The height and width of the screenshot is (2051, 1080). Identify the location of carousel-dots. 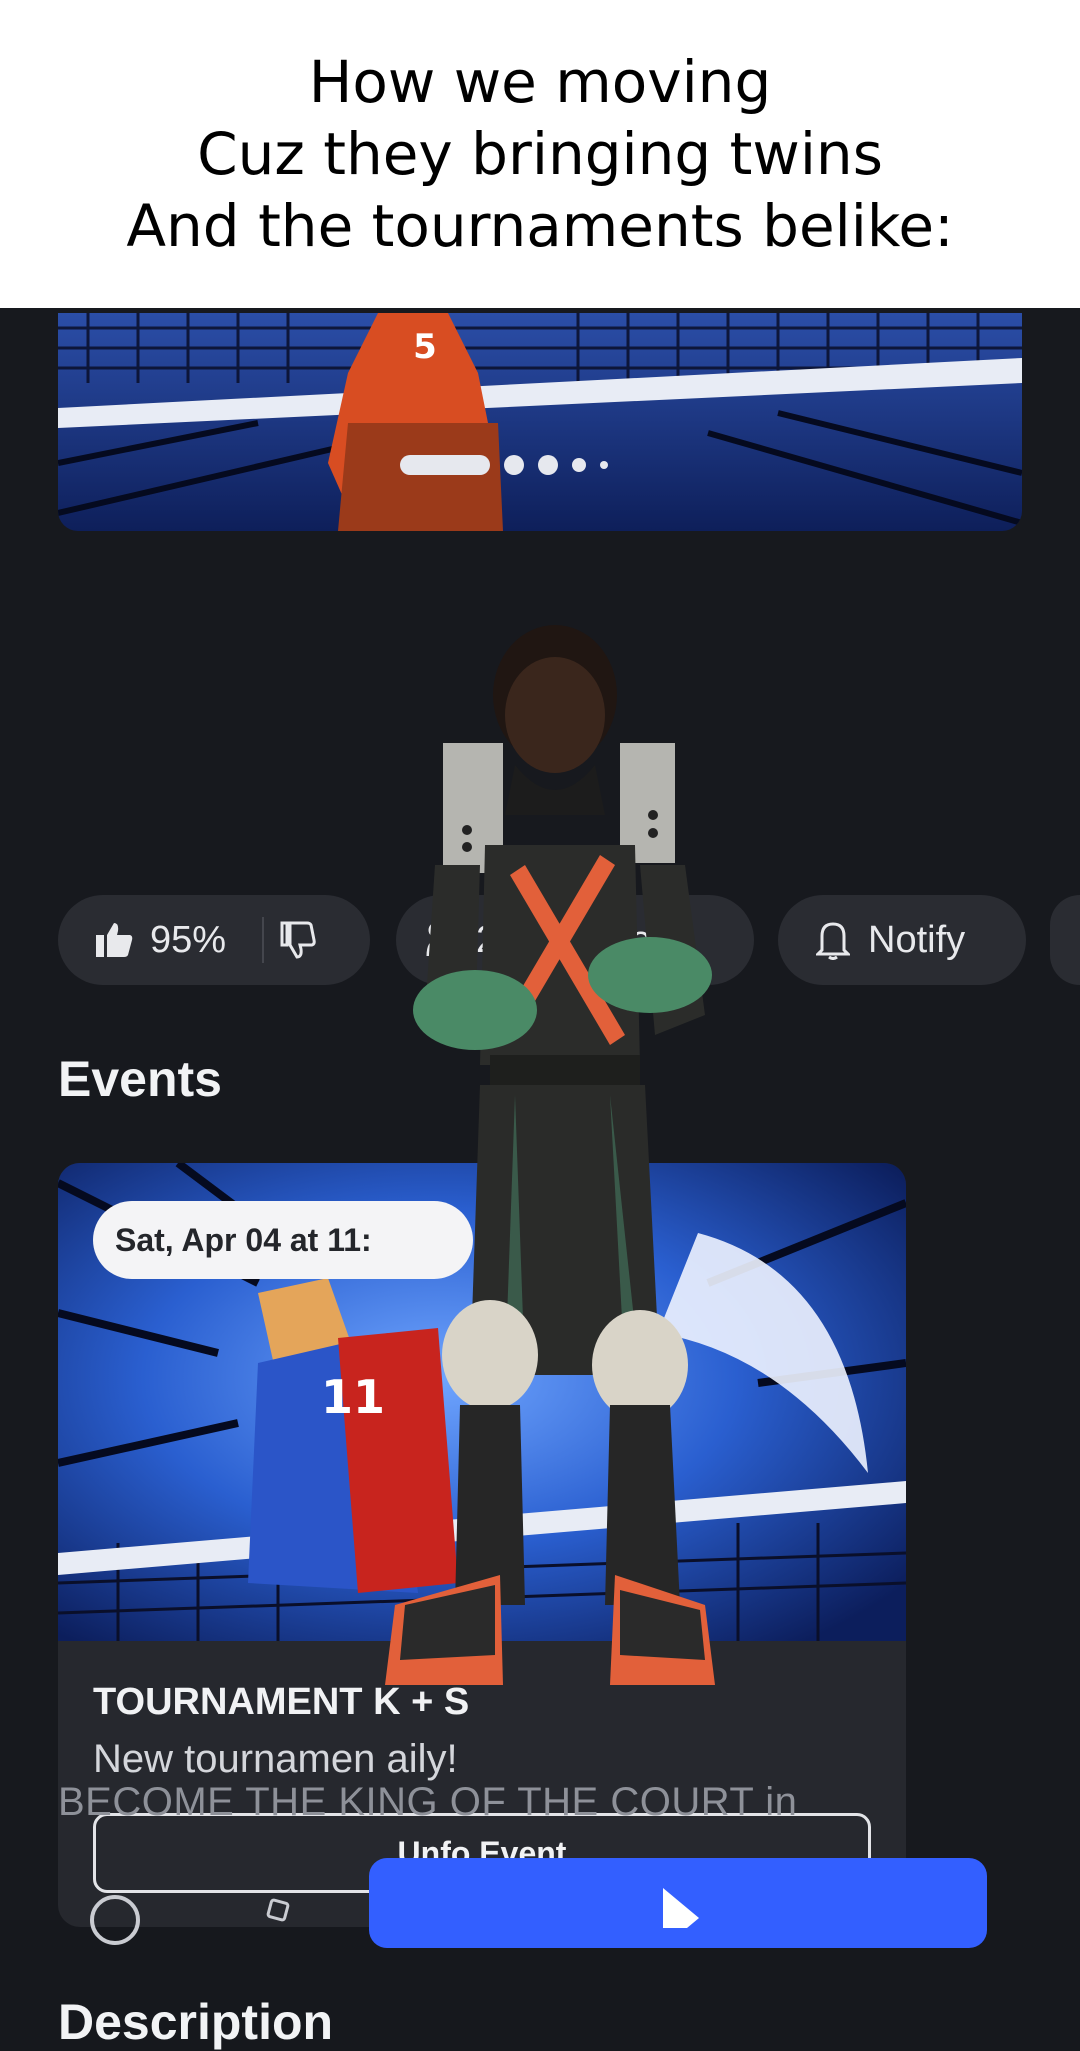
(504, 465).